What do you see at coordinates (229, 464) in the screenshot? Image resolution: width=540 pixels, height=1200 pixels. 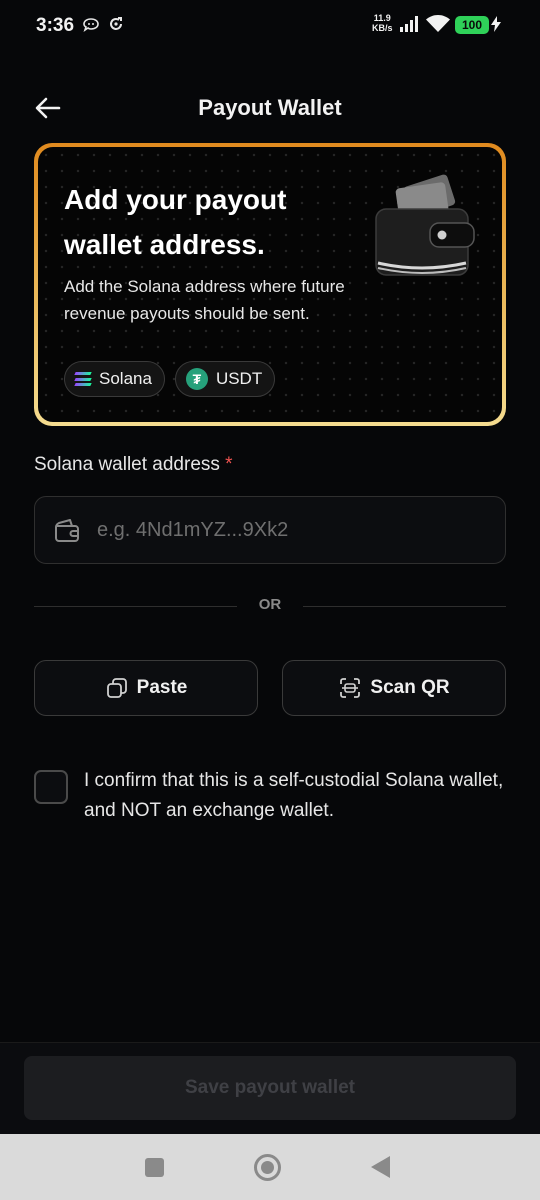 I see `required-mark: *` at bounding box center [229, 464].